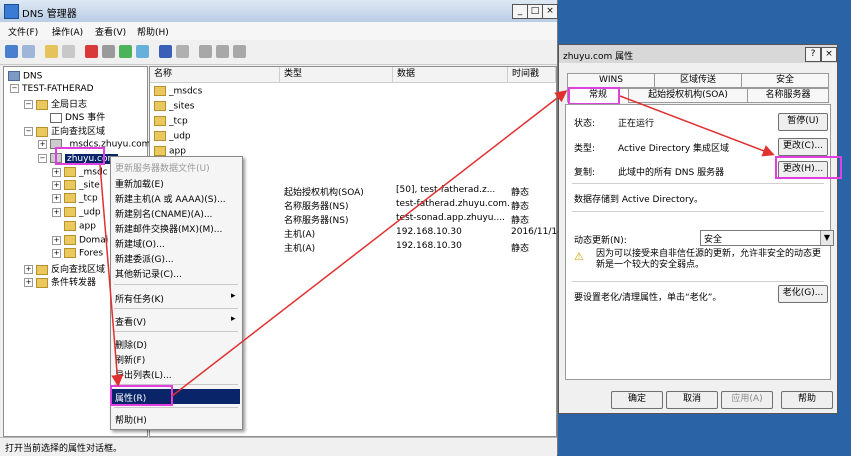 The width and height of the screenshot is (851, 456). Describe the element at coordinates (611, 80) in the screenshot. I see `tab-wins: WINS` at that location.